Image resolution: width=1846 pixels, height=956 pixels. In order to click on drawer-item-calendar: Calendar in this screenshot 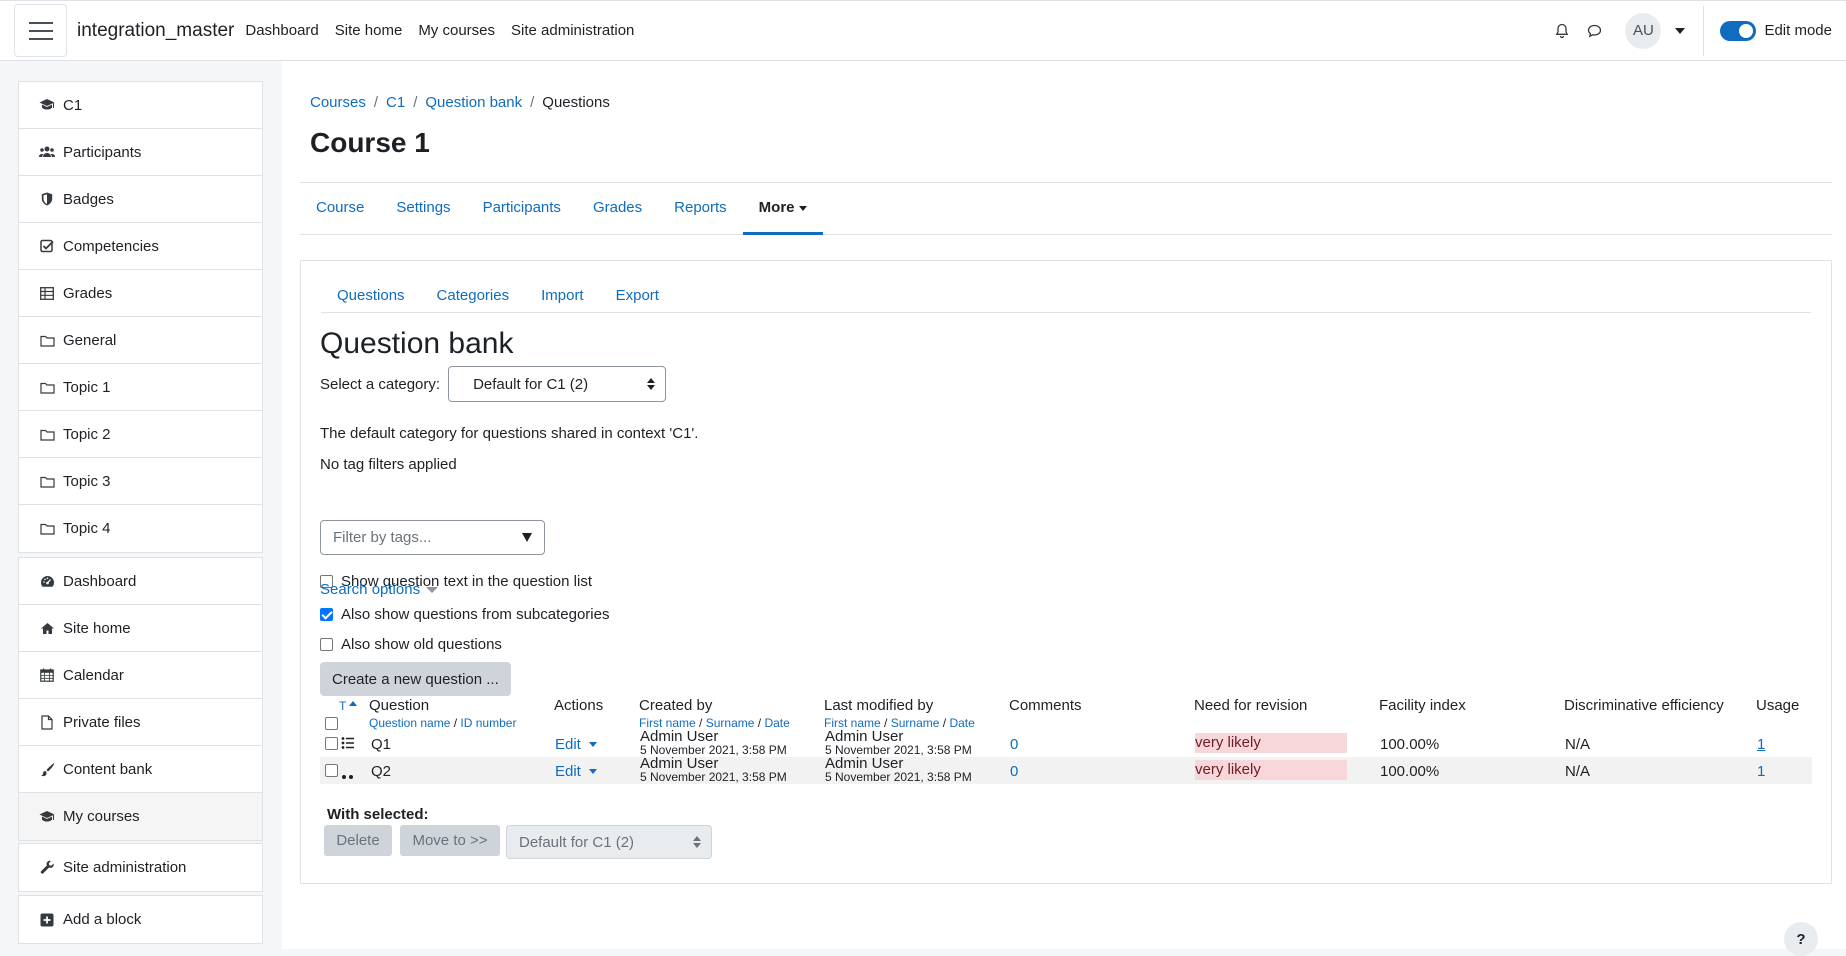, I will do `click(140, 675)`.